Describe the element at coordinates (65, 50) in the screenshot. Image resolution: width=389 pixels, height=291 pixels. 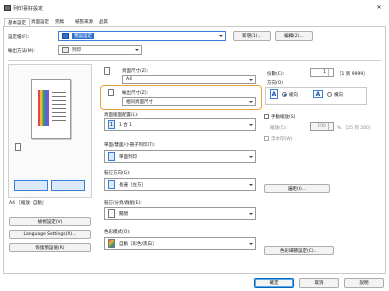
I see `print-icon` at that location.